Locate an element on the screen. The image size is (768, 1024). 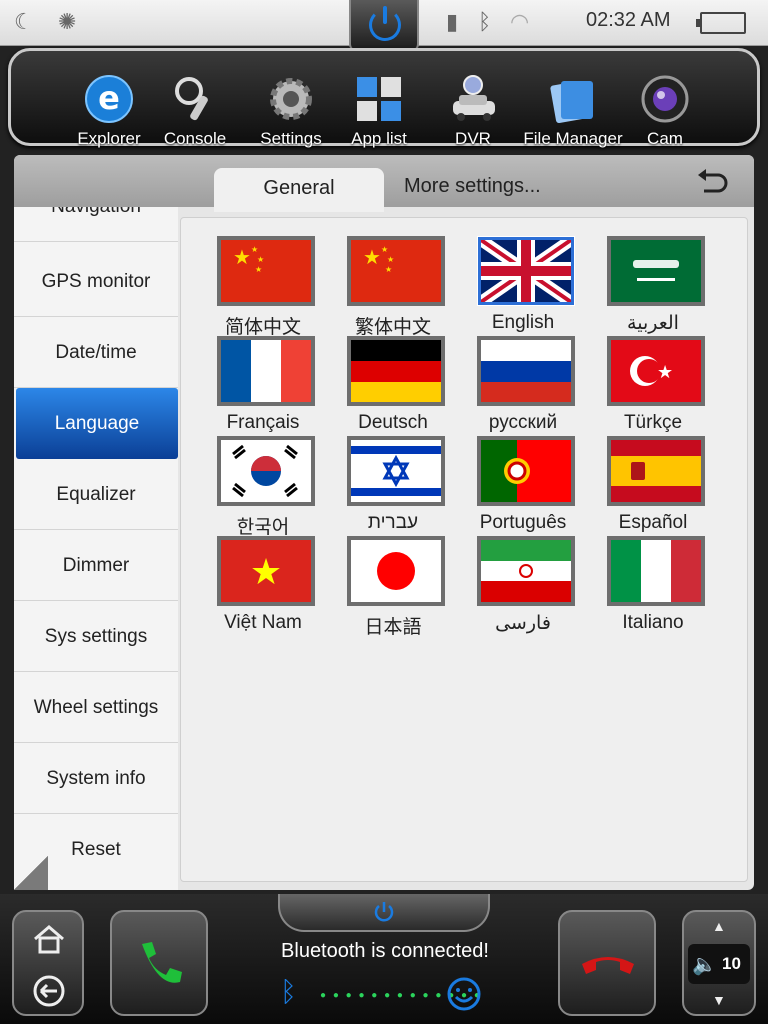
call-accept-button is located at coordinates (159, 963).